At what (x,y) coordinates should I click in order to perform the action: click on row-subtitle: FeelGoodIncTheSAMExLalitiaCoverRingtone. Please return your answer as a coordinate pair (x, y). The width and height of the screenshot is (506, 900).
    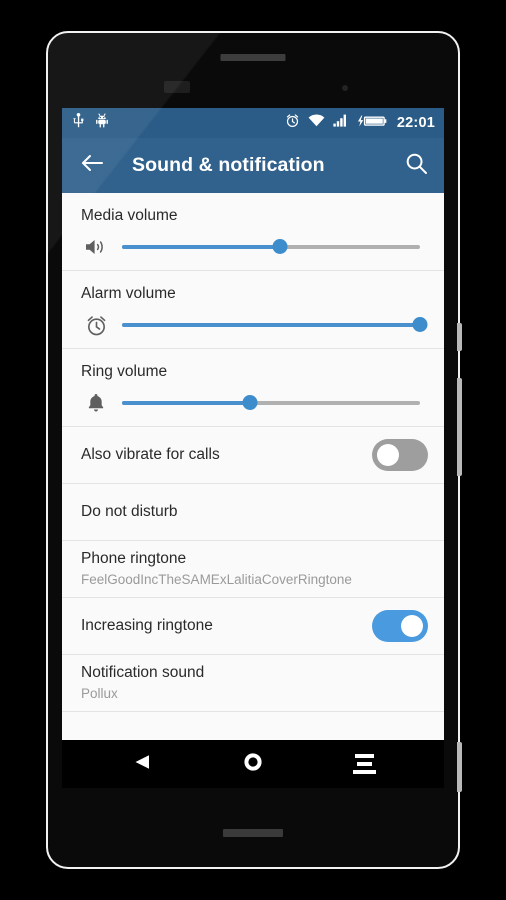
    Looking at the image, I should click on (216, 579).